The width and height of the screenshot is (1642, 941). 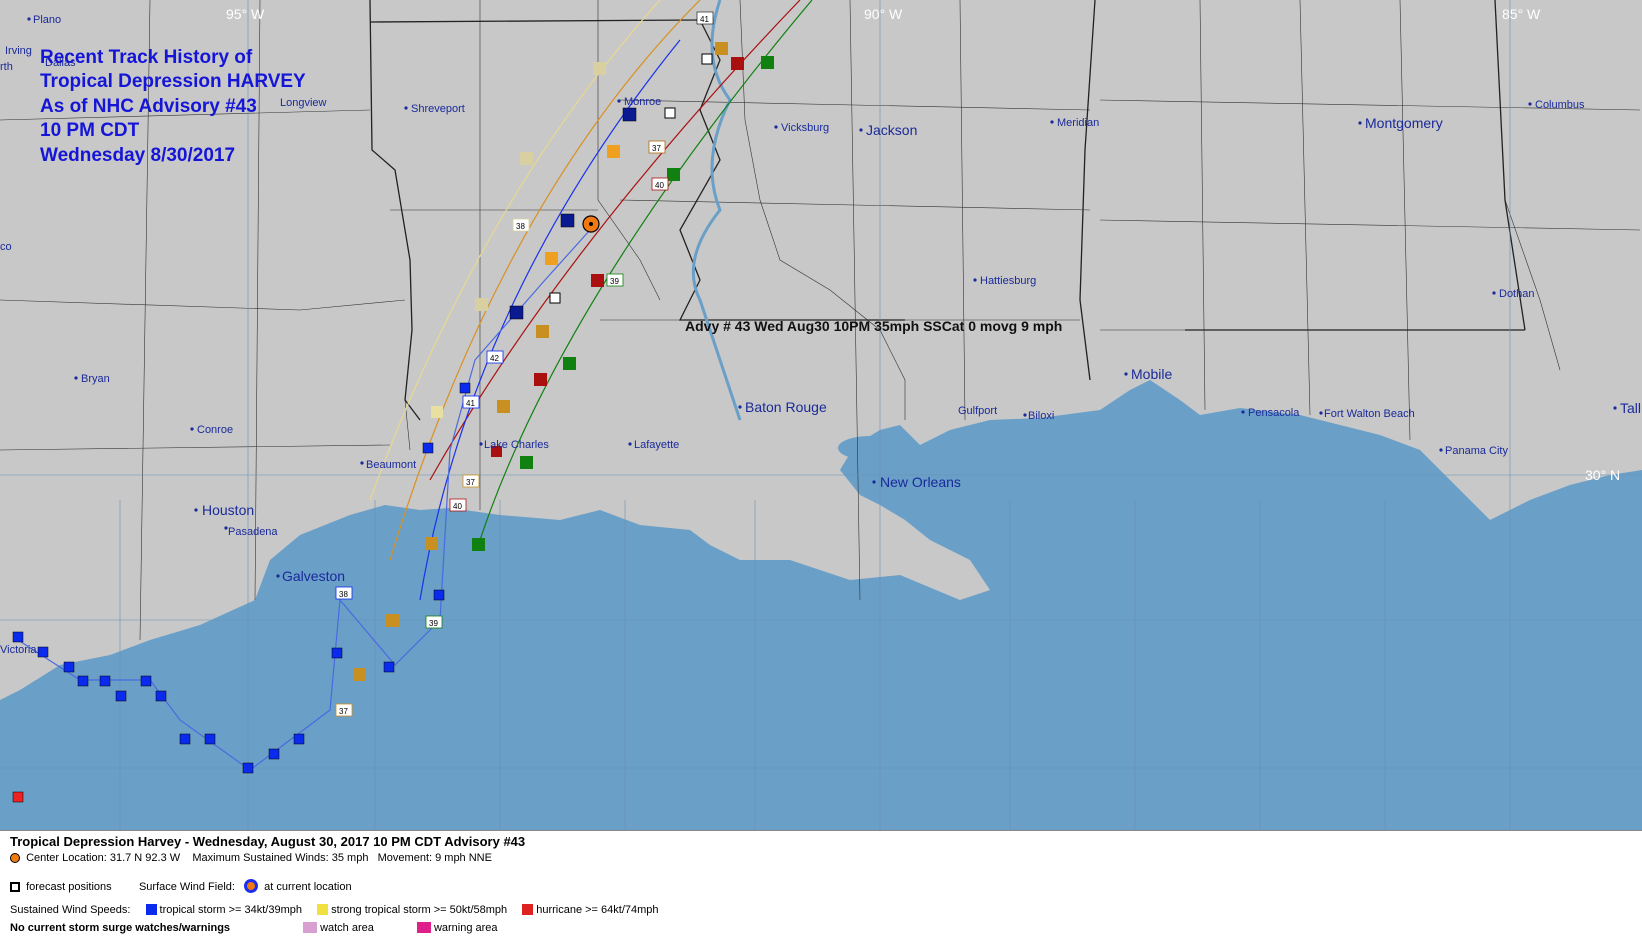 What do you see at coordinates (494, 358) in the screenshot?
I see `svg-text: 42` at bounding box center [494, 358].